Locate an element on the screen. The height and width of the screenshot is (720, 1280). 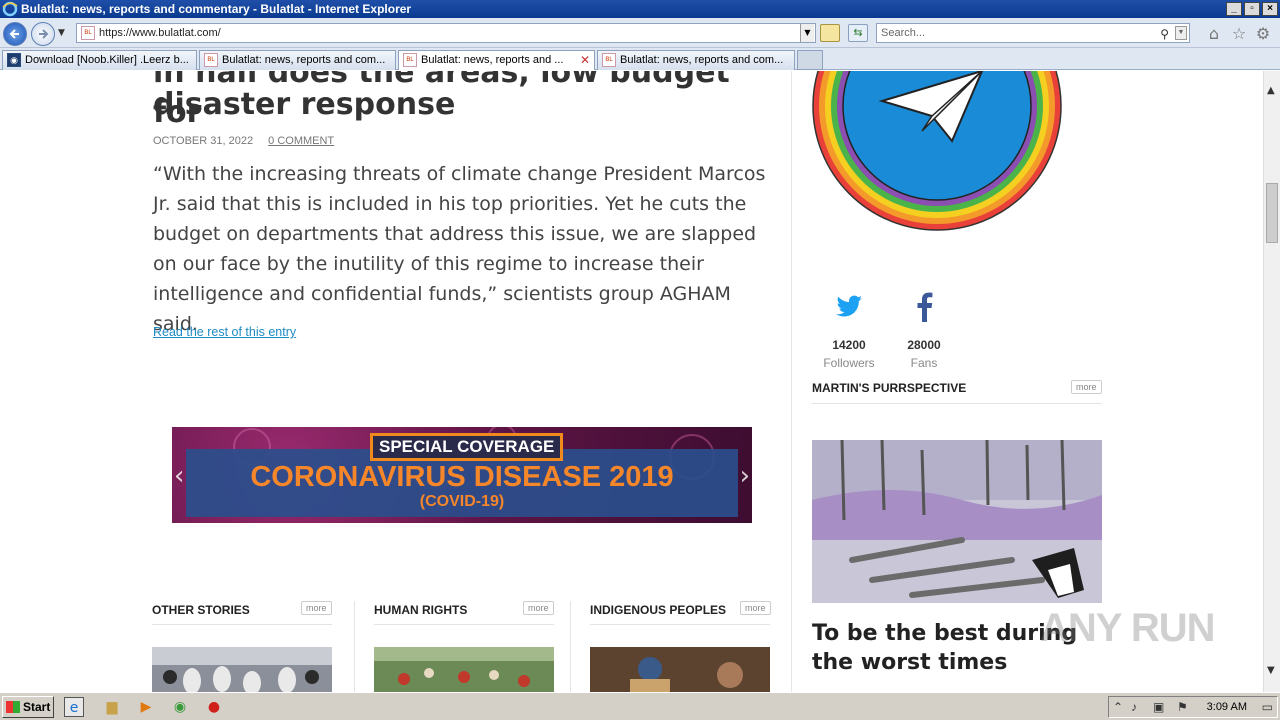
start-button: Start is located at coordinates (28, 707).